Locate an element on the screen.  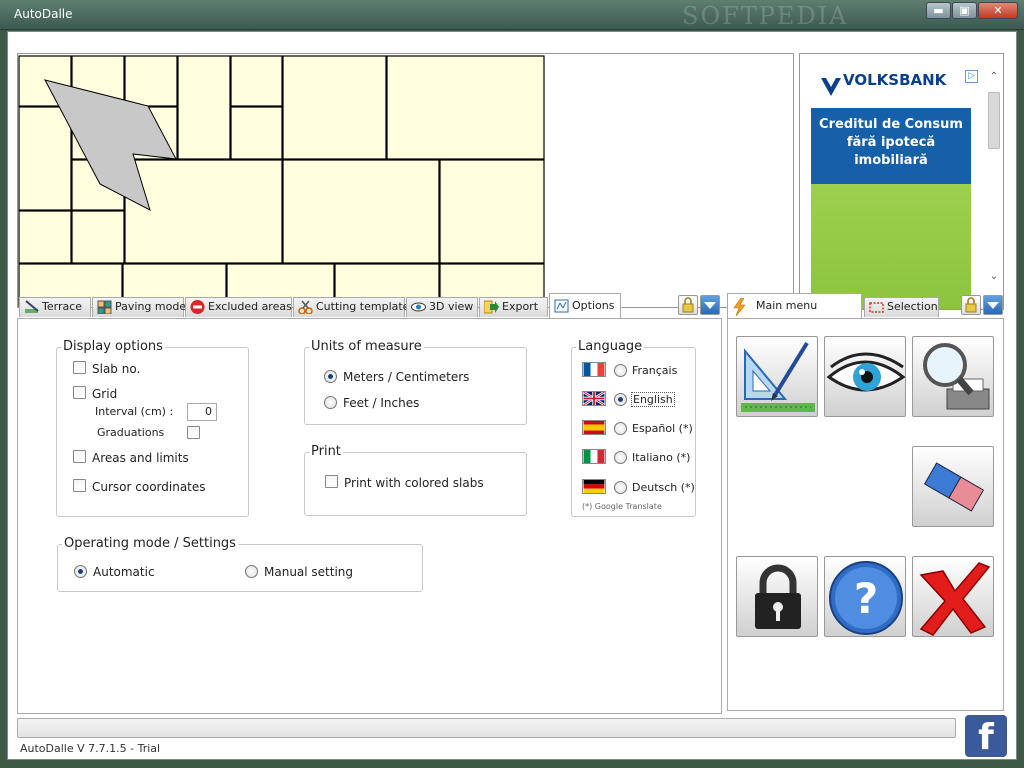
tab-selection: Selection is located at coordinates (901, 307).